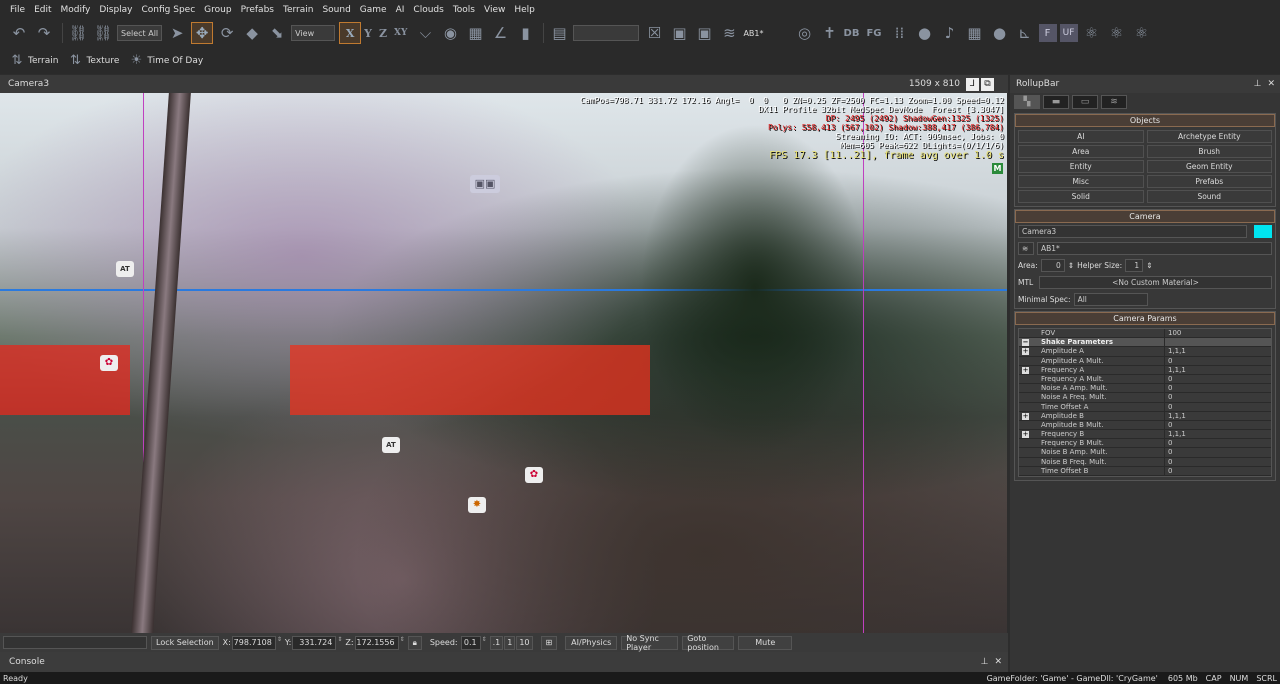 The image size is (1280, 684). What do you see at coordinates (1145, 453) in the screenshot?
I see `property-row: Noise B Amp. Mult. 0` at bounding box center [1145, 453].